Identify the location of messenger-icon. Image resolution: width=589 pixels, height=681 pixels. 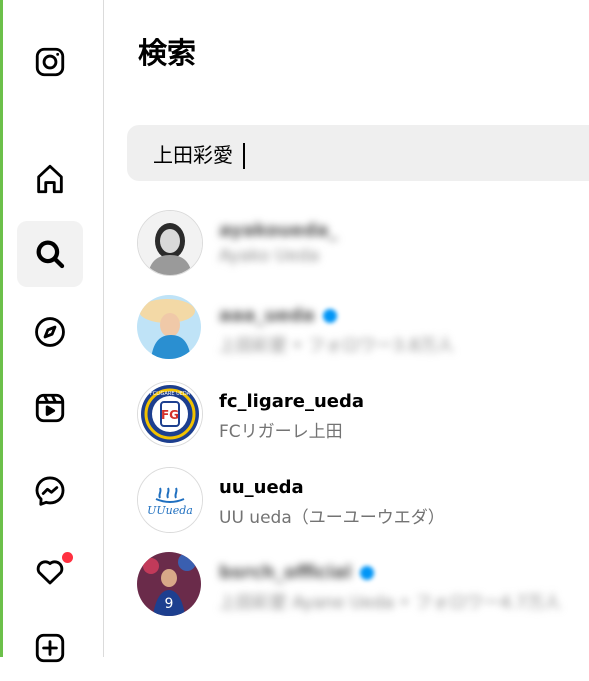
(50, 491).